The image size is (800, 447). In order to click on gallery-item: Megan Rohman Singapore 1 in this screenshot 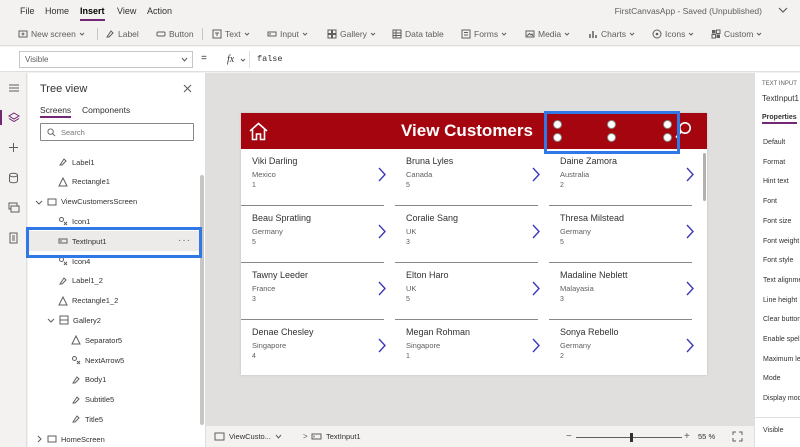, I will do `click(472, 347)`.